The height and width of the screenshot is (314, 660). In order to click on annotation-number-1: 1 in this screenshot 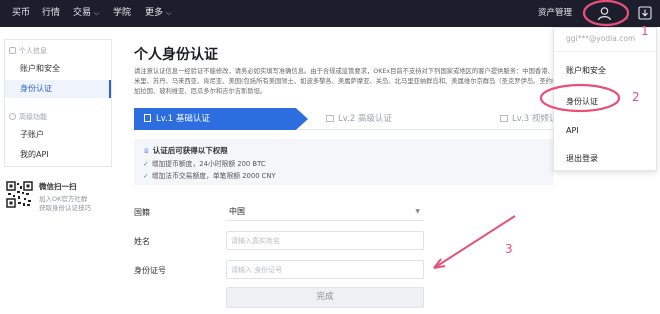, I will do `click(645, 31)`.